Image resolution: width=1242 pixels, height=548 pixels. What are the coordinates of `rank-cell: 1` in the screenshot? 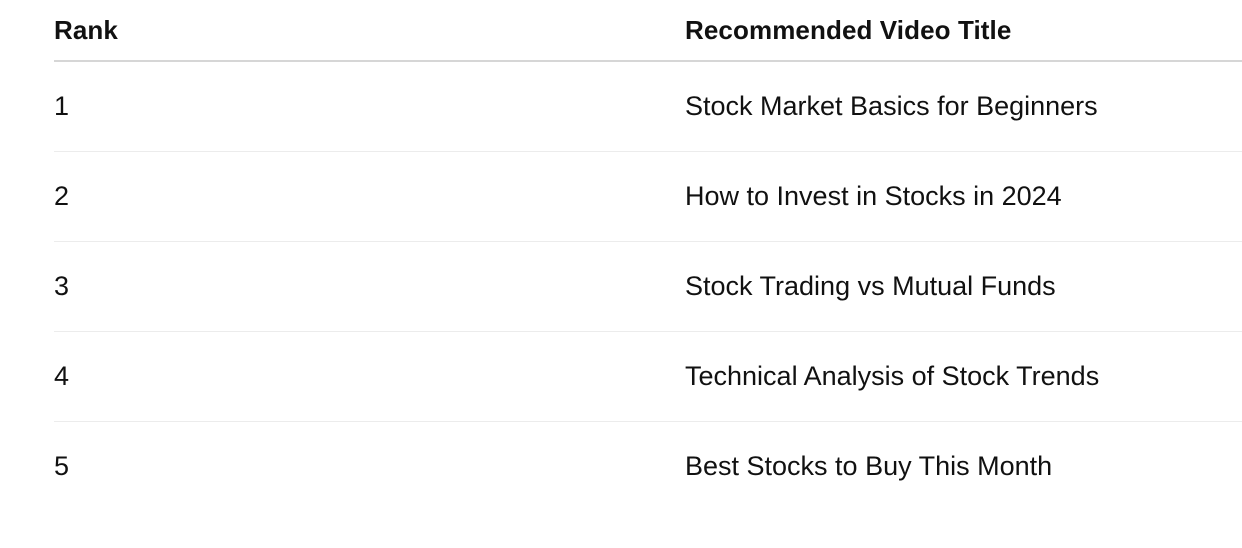 It's located at (369, 106).